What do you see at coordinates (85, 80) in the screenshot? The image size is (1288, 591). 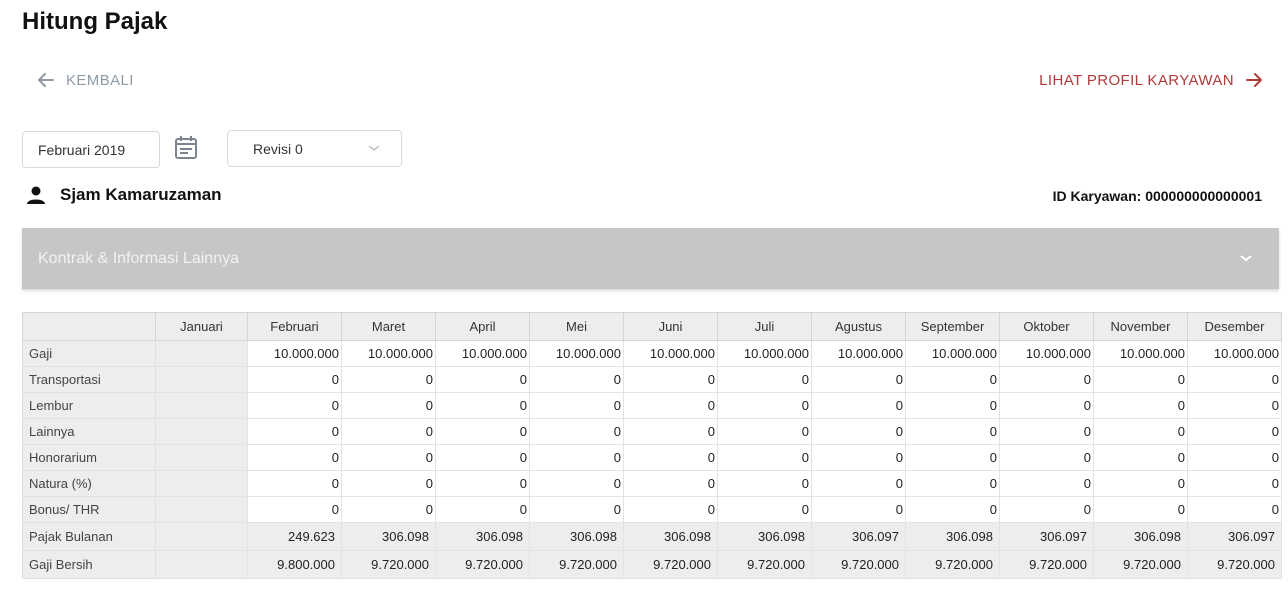 I see `back-button: KEMBALI` at bounding box center [85, 80].